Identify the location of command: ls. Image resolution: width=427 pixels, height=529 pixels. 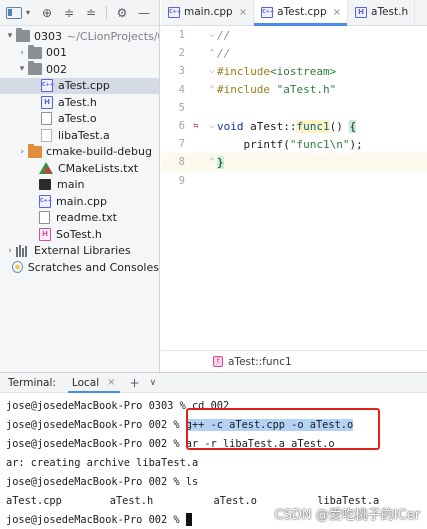
(192, 481).